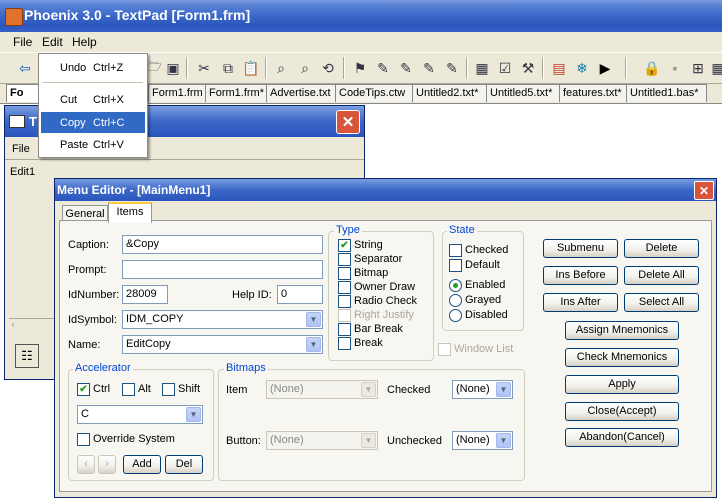  I want to click on del-accelerator-button: Del, so click(184, 464).